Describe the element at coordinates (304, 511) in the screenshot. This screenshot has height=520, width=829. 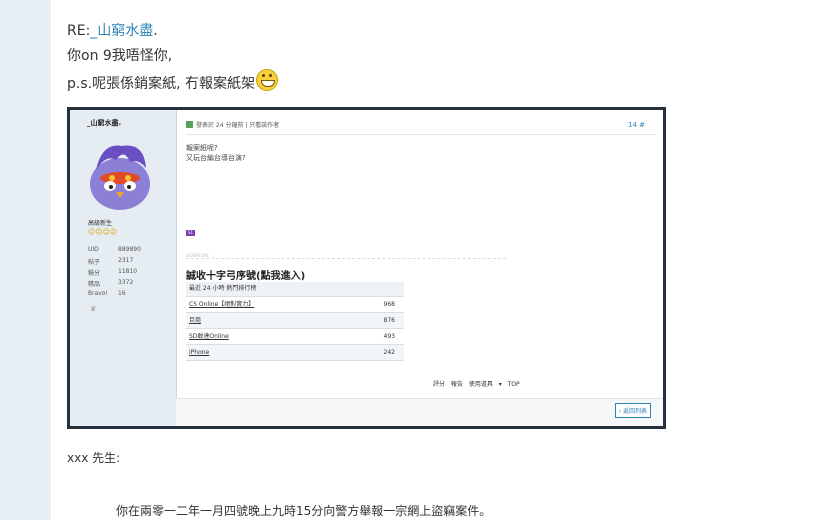
I see `letter-body: 你在兩零一二年一月四號晚上九時15分向警方舉報一宗網上盜竊案件。` at that location.